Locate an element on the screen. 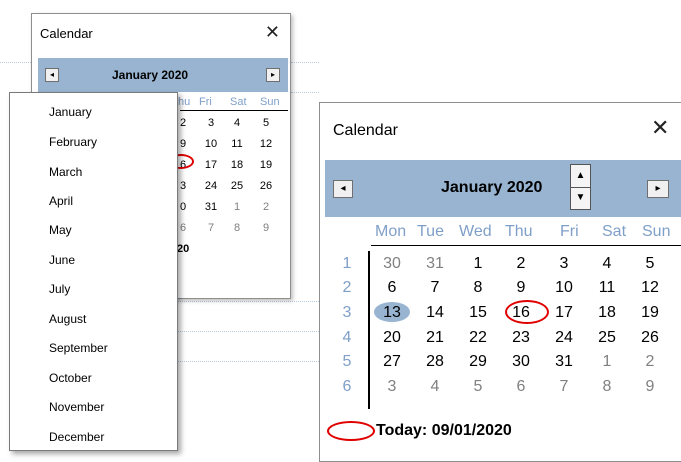 The width and height of the screenshot is (681, 462). spin-up-icon: ▲ is located at coordinates (580, 176).